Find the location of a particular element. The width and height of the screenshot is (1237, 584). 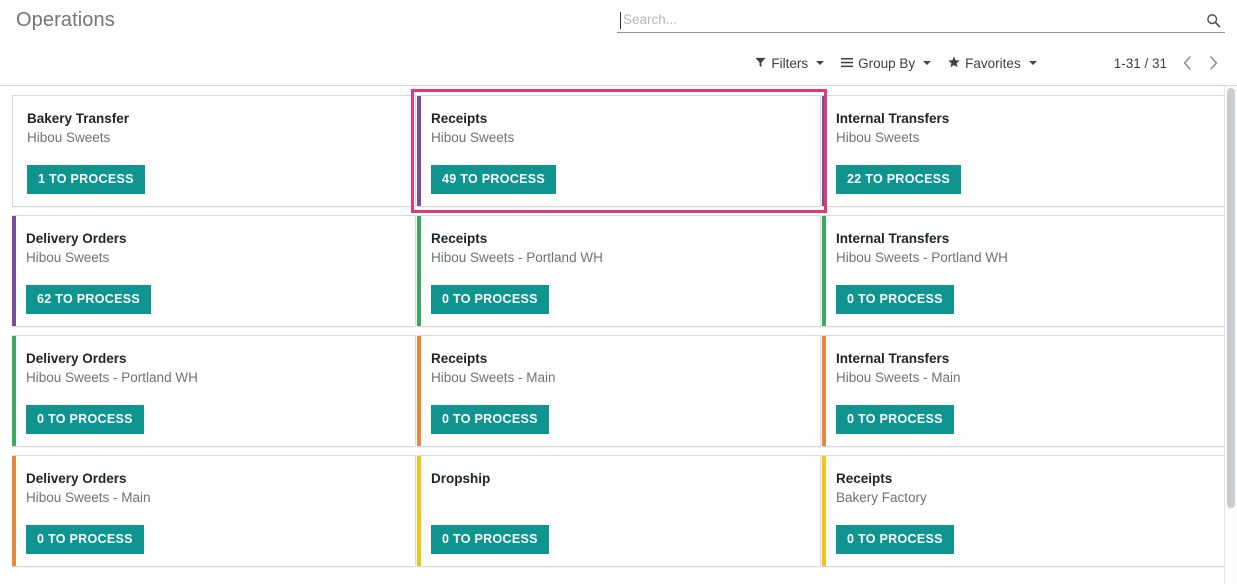

kanban-cell: Dropship 0 TO PROCESS is located at coordinates (619, 512).